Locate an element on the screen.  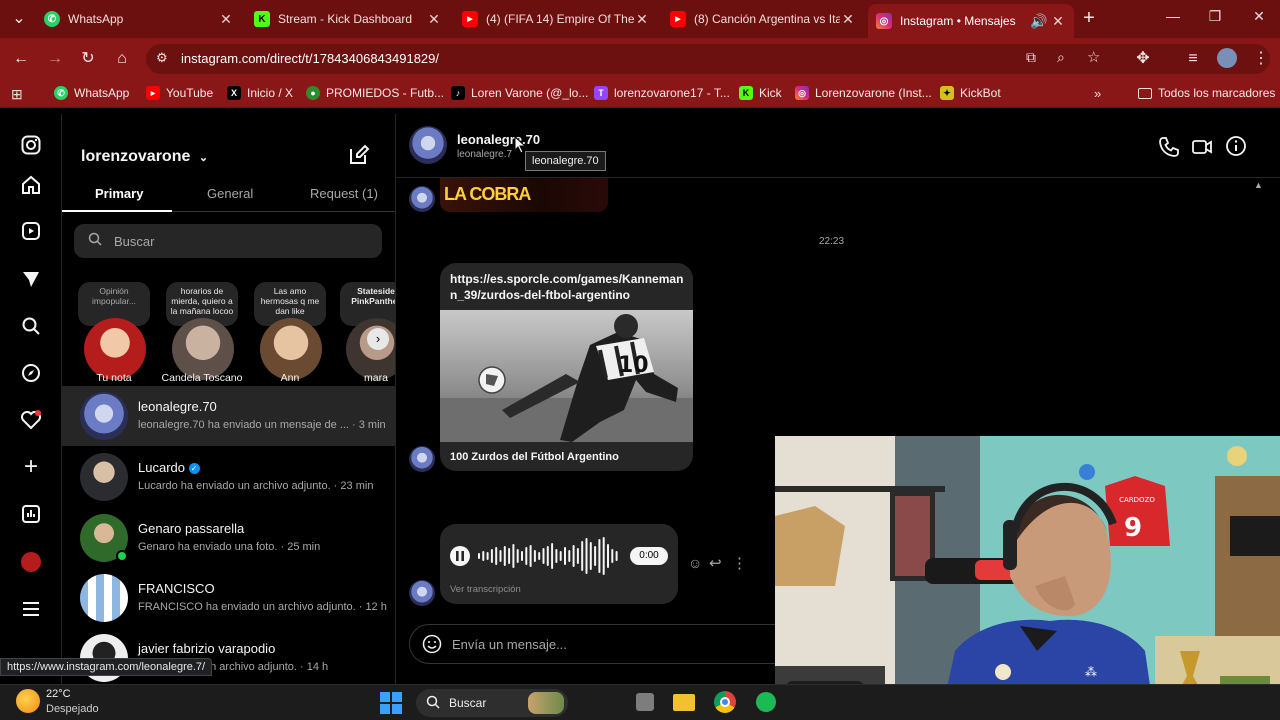
reels-icon is located at coordinates (31, 231).